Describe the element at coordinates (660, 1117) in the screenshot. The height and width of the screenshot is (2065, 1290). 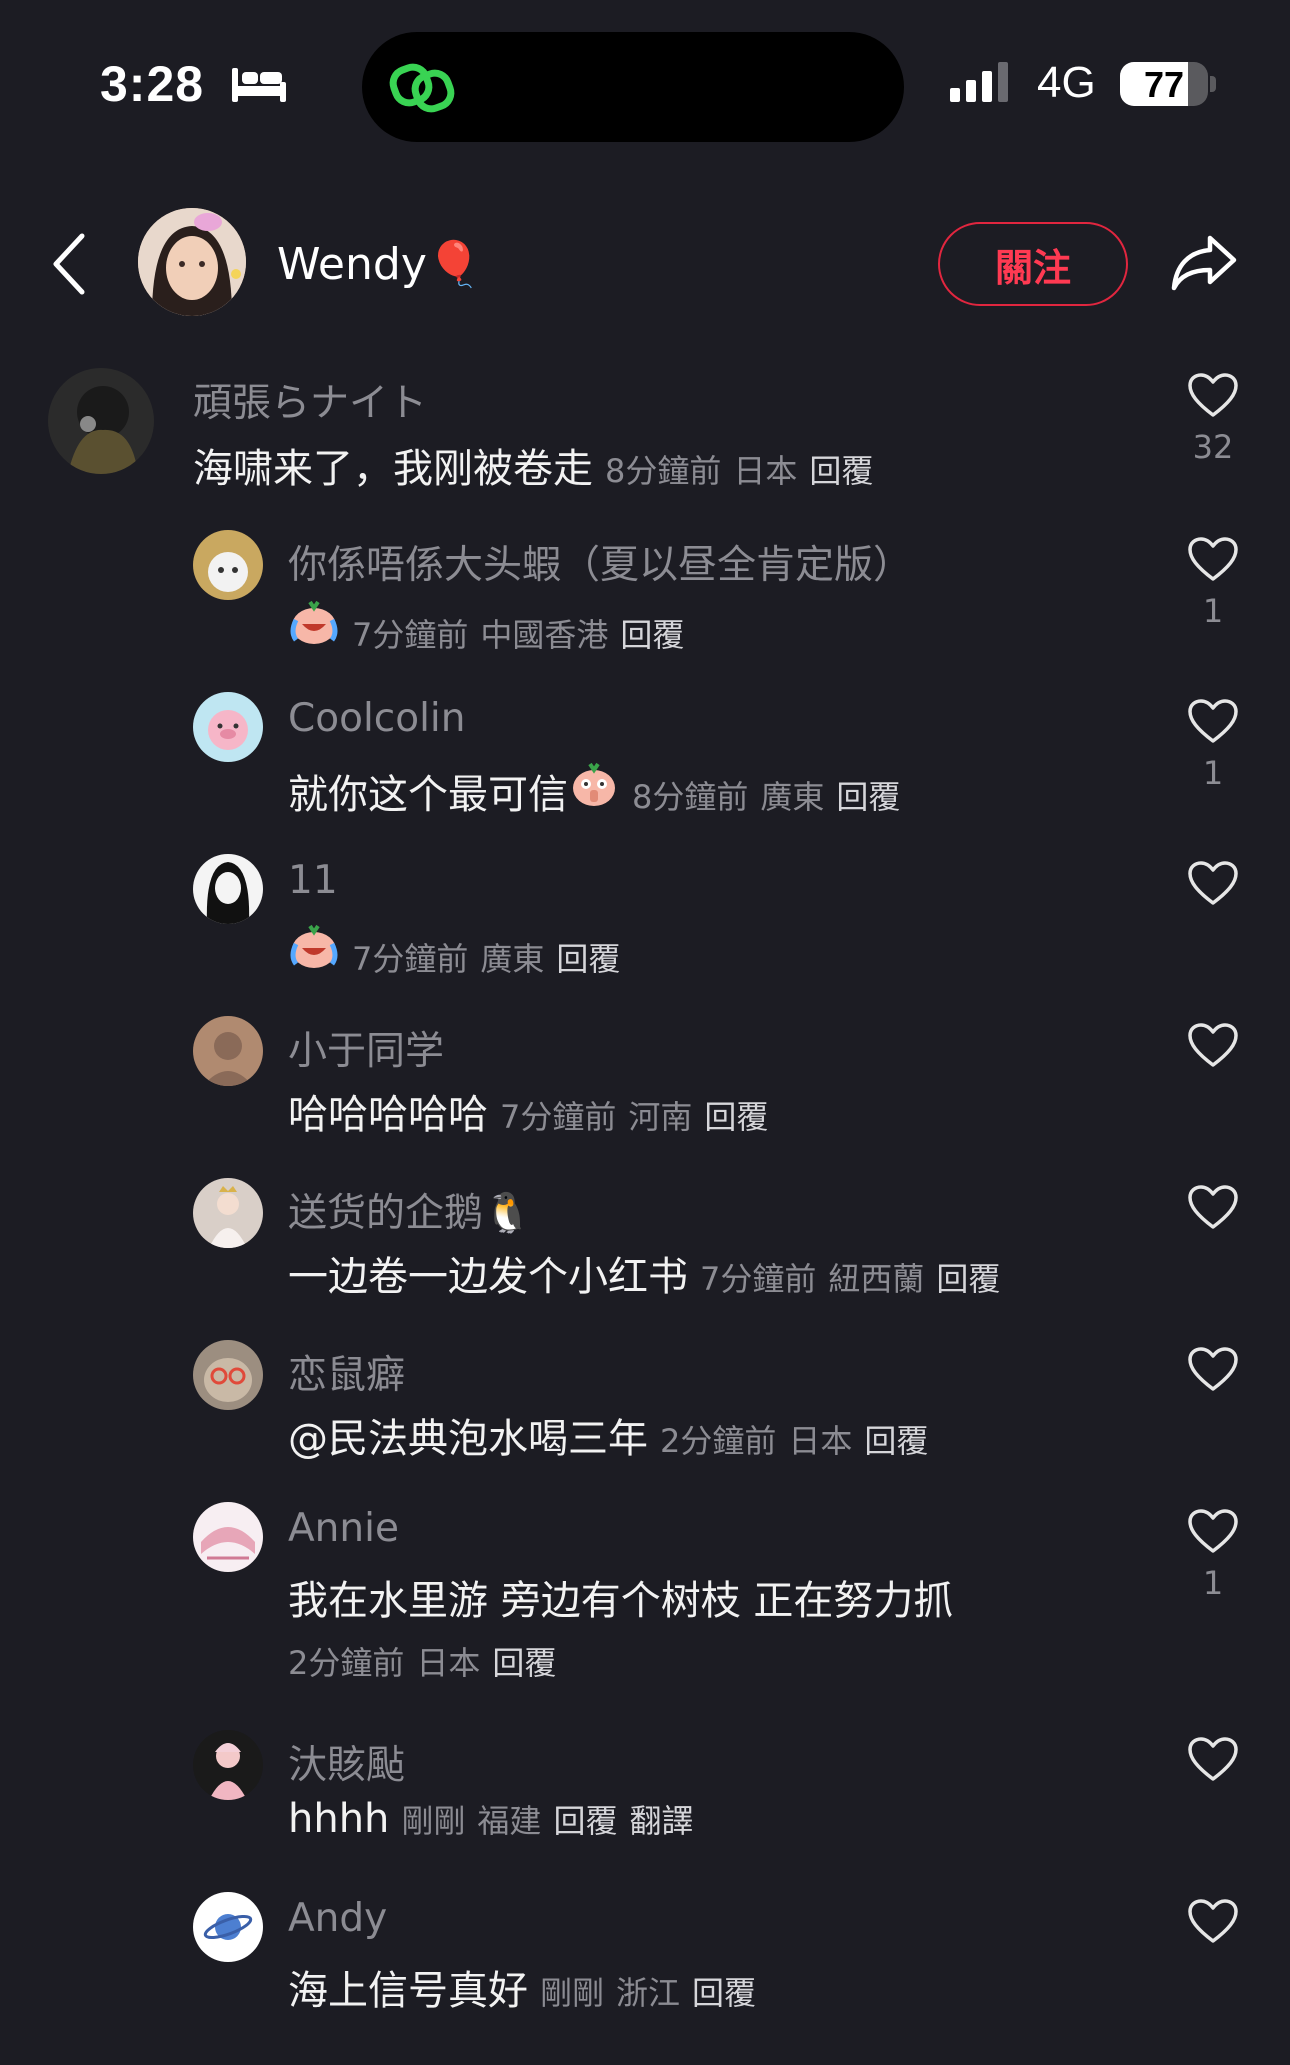
I see `comment-location: 河南` at that location.